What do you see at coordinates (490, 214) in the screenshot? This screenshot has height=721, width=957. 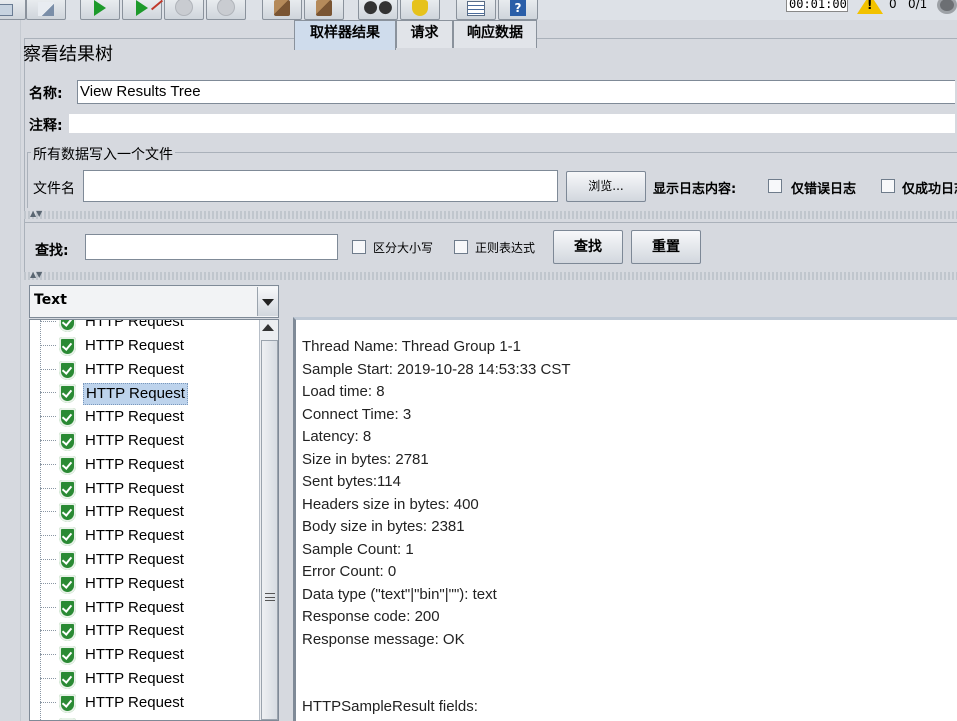 I see `top-splitter: ▲▼` at bounding box center [490, 214].